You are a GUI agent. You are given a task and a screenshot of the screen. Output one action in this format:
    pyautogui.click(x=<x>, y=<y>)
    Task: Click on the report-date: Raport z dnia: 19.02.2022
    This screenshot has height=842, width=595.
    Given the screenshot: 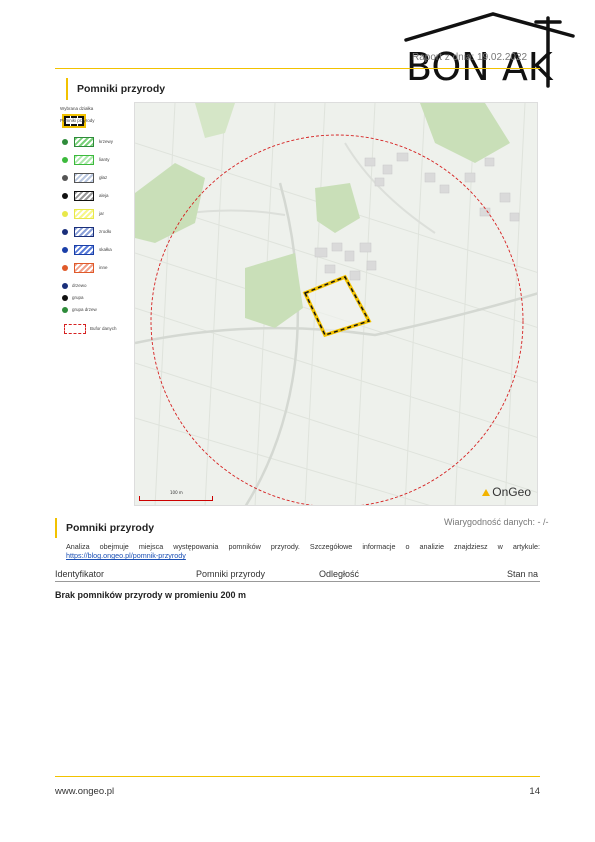 What is the action you would take?
    pyautogui.click(x=470, y=57)
    